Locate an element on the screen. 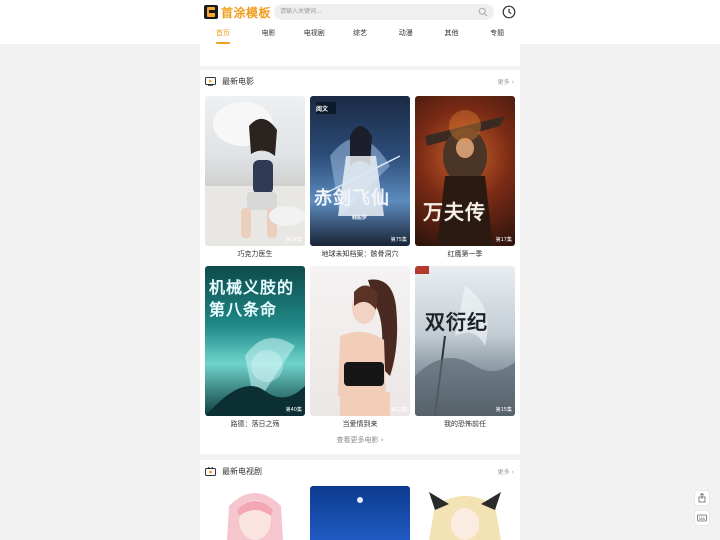 Image resolution: width=720 pixels, height=540 pixels. movie-title: 路德：落日之殇 is located at coordinates (255, 424).